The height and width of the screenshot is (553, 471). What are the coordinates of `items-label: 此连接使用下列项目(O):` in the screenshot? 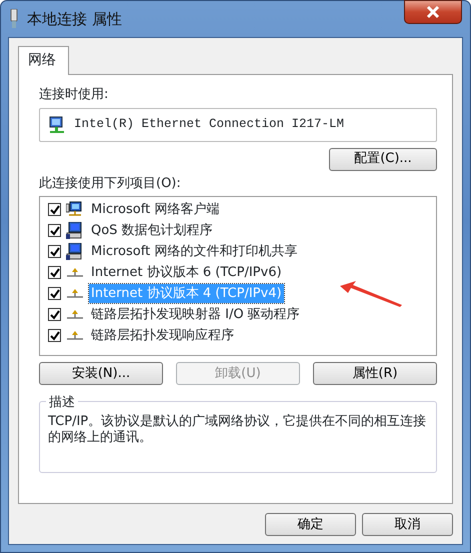 It's located at (110, 183).